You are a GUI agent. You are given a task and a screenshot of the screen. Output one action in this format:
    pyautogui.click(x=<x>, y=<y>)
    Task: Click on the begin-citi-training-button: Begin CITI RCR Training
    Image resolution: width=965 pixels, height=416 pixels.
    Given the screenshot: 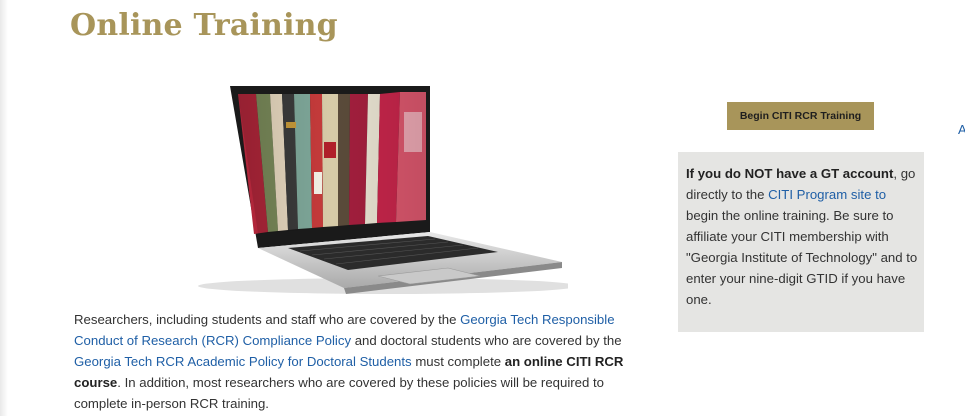 What is the action you would take?
    pyautogui.click(x=800, y=116)
    